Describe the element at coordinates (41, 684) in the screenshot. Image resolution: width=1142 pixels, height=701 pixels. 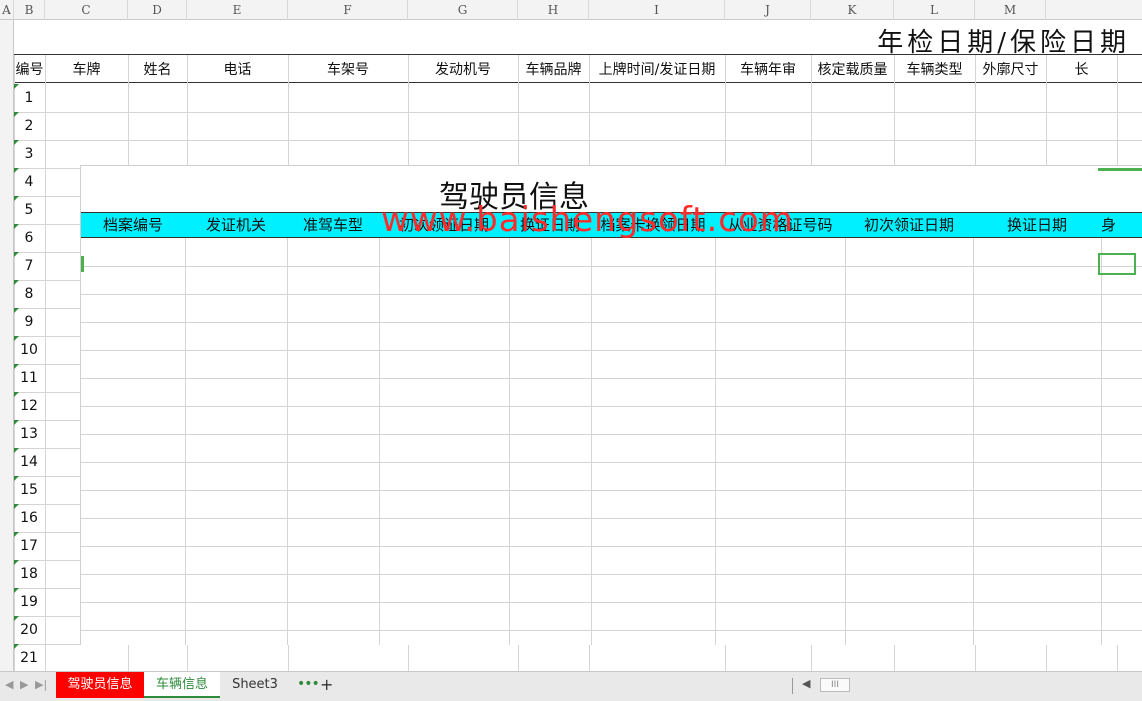
I see `last-sheet-icon: ▶|` at that location.